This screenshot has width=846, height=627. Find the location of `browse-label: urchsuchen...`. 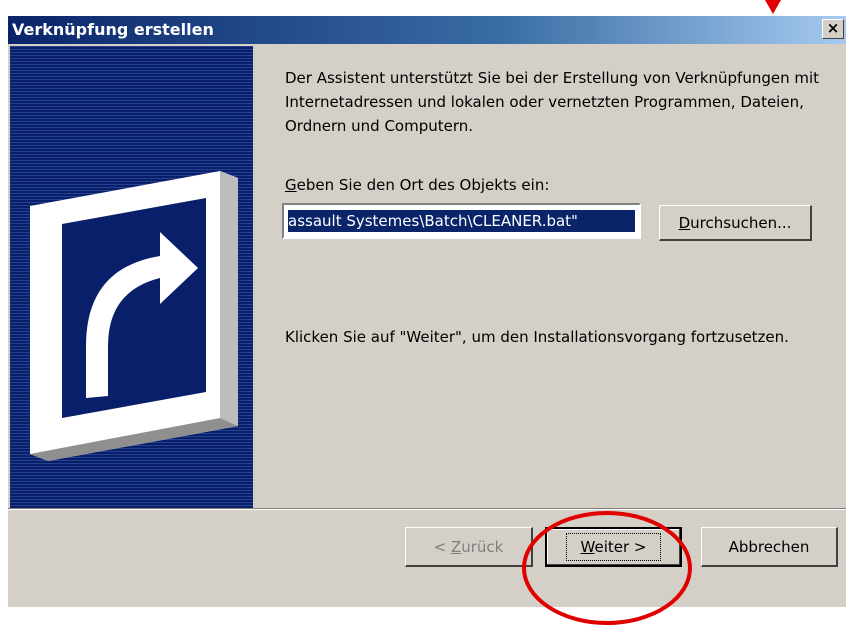

browse-label: urchsuchen... is located at coordinates (741, 223).